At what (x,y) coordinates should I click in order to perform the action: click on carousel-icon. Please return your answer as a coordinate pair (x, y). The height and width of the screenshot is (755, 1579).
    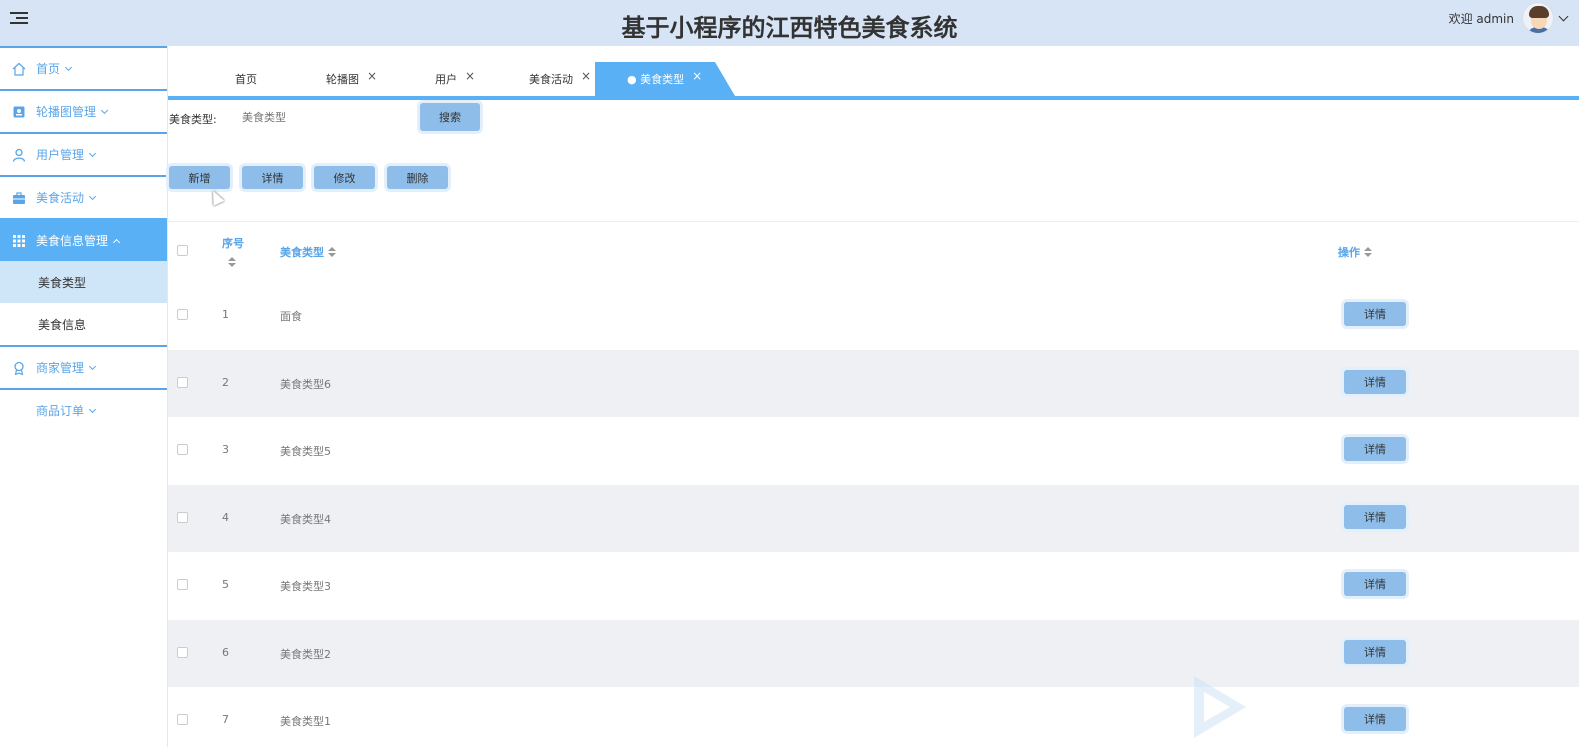
    Looking at the image, I should click on (19, 112).